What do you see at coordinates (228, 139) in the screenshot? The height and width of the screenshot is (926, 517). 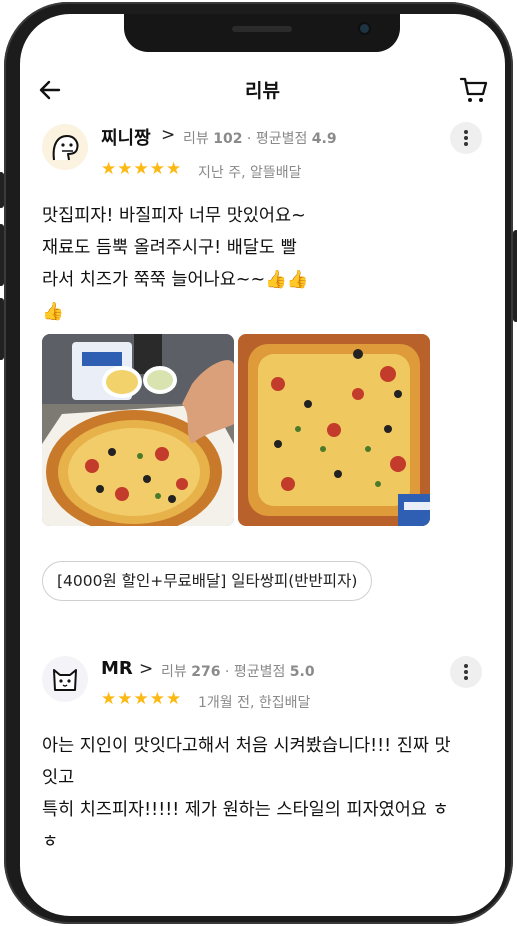 I see `review-count: 102` at bounding box center [228, 139].